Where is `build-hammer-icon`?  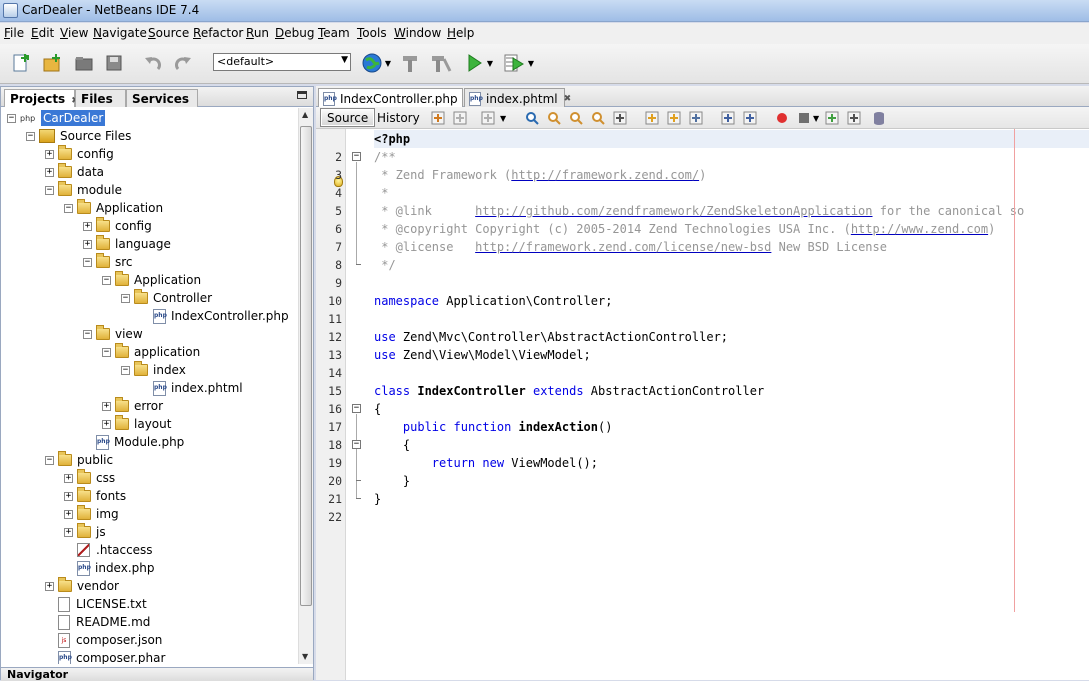 build-hammer-icon is located at coordinates (410, 63).